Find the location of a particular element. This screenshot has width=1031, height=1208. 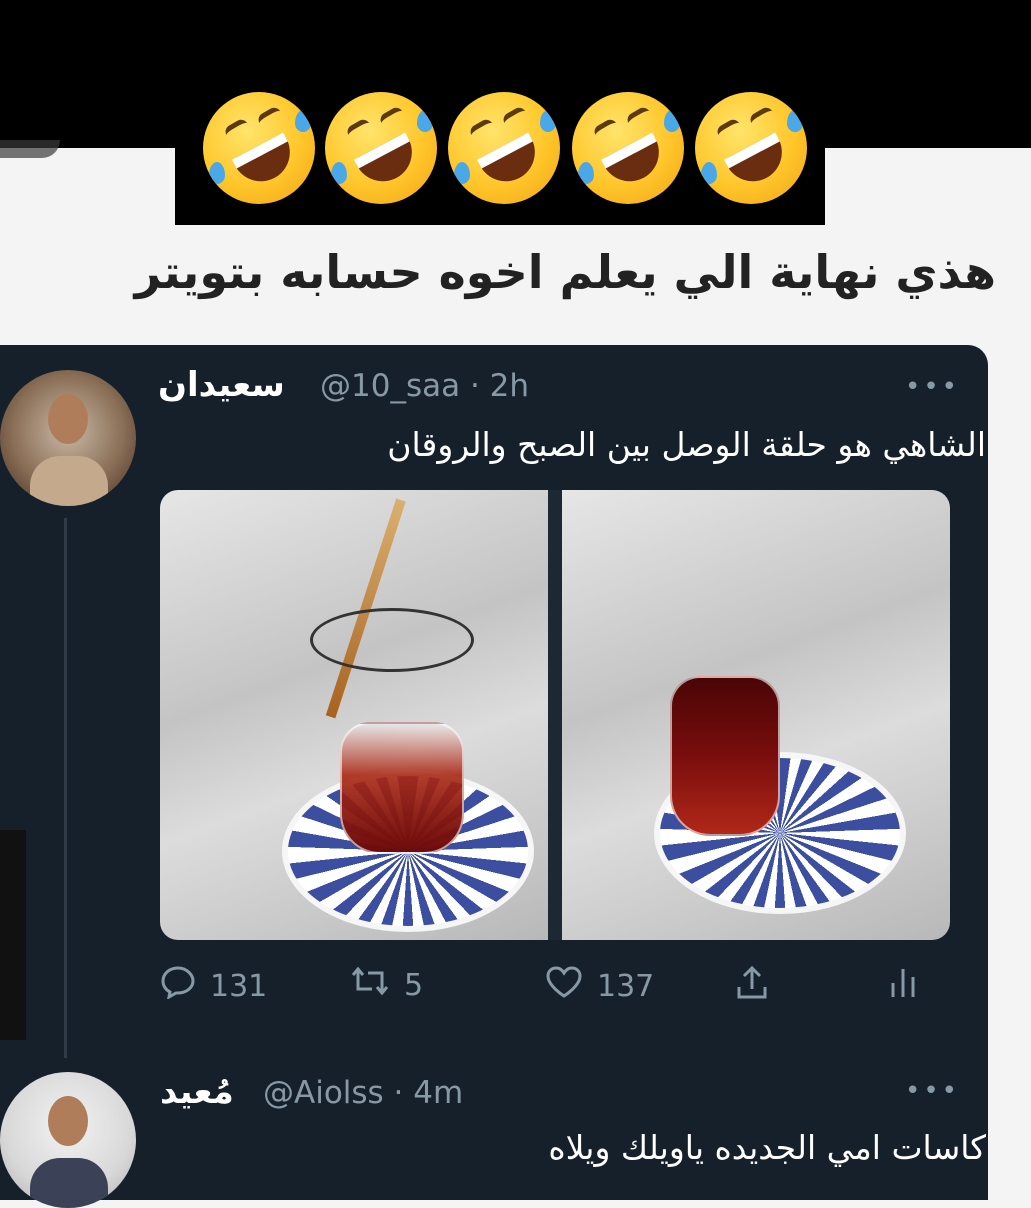

tea-pour-photo is located at coordinates (354, 715).